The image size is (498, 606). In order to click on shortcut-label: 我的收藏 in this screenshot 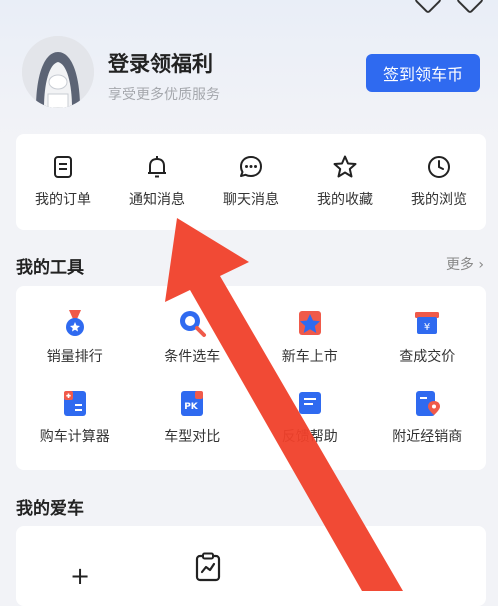, I will do `click(345, 200)`.